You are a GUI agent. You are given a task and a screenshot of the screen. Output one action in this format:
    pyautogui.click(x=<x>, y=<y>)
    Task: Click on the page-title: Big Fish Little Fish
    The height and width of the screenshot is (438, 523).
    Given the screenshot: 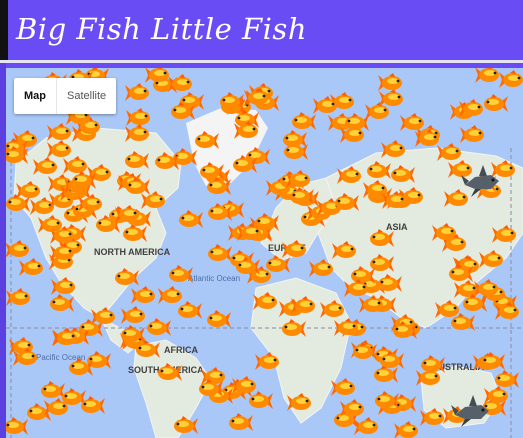 What is the action you would take?
    pyautogui.click(x=161, y=29)
    